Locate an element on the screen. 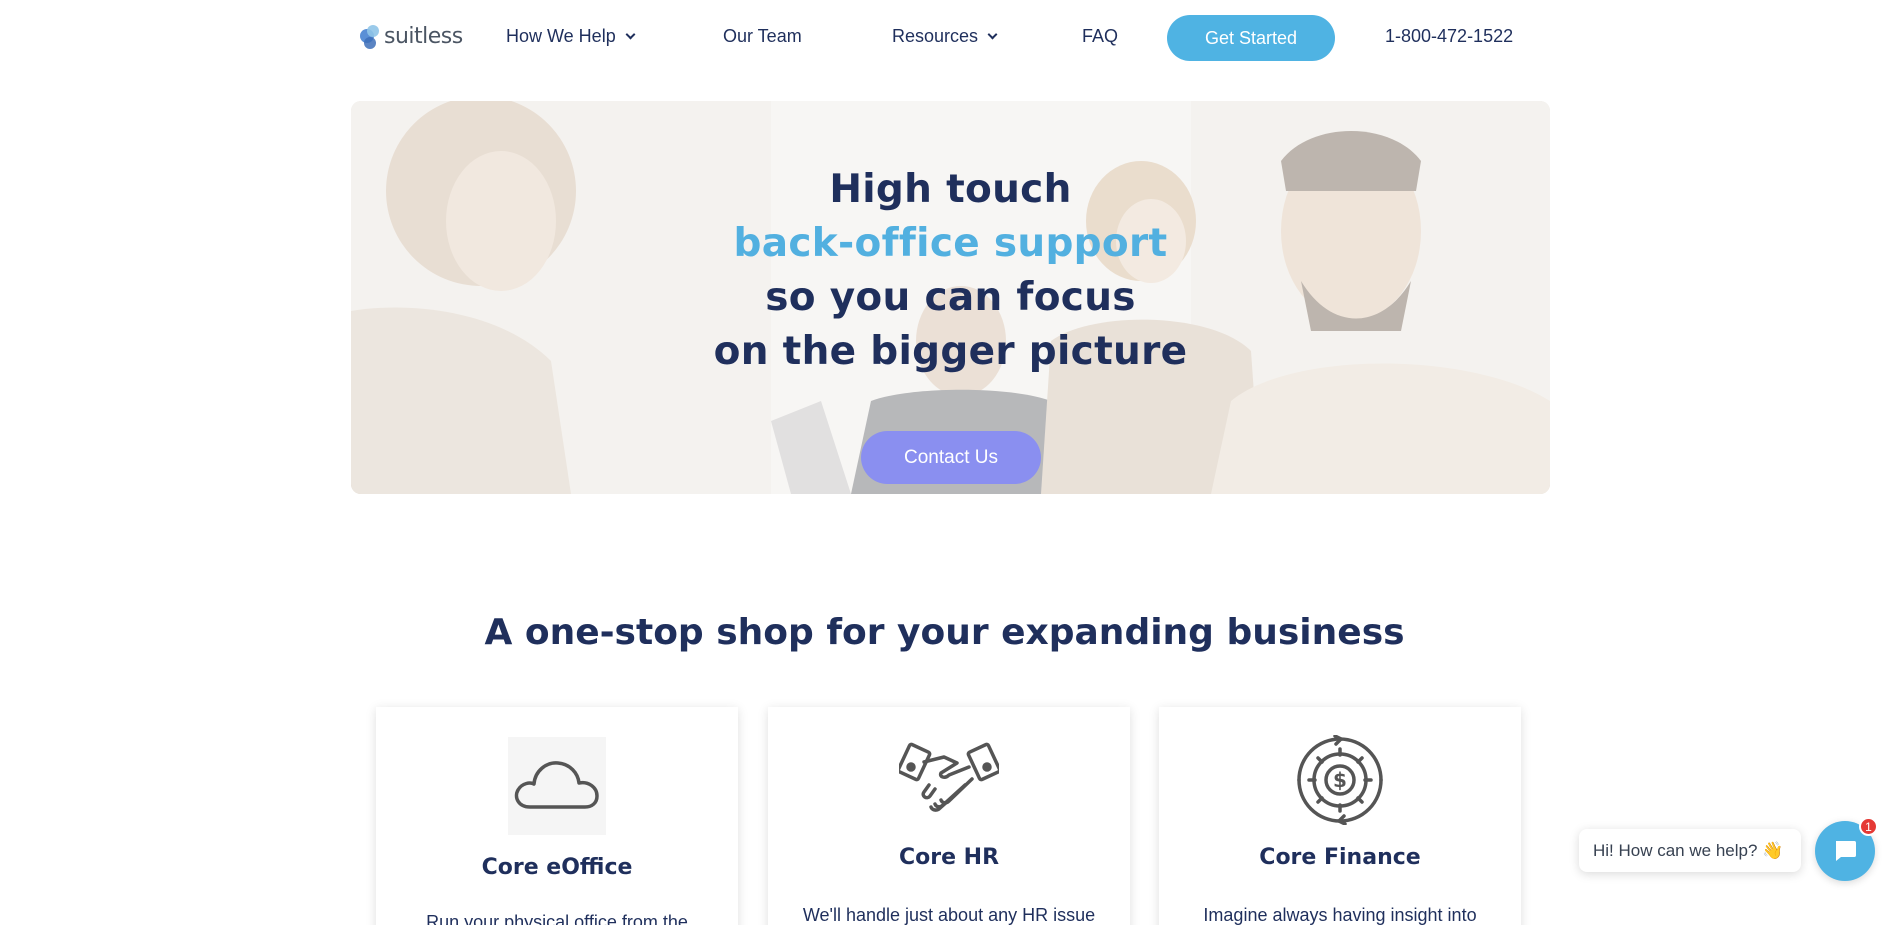  card-description: Run your physical office from the is located at coordinates (557, 918).